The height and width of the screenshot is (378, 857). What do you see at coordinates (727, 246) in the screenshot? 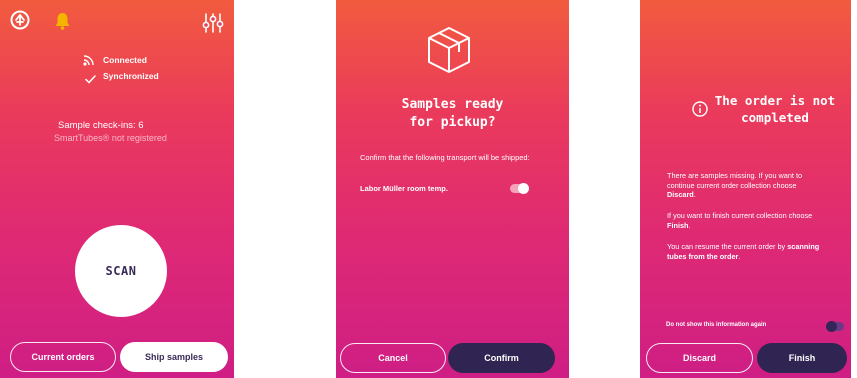
I see `p3-text: You can resume the current order by` at bounding box center [727, 246].